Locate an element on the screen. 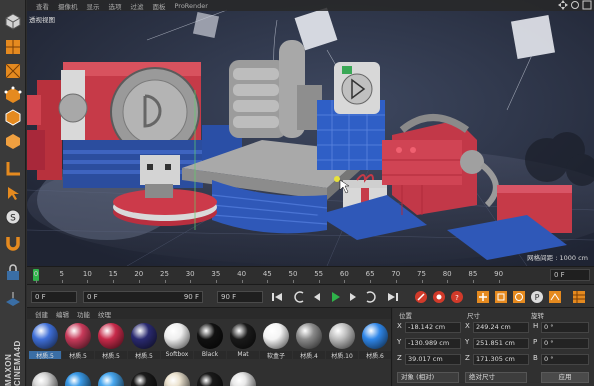 The image size is (594, 386). rotate-view-icon is located at coordinates (575, 5).